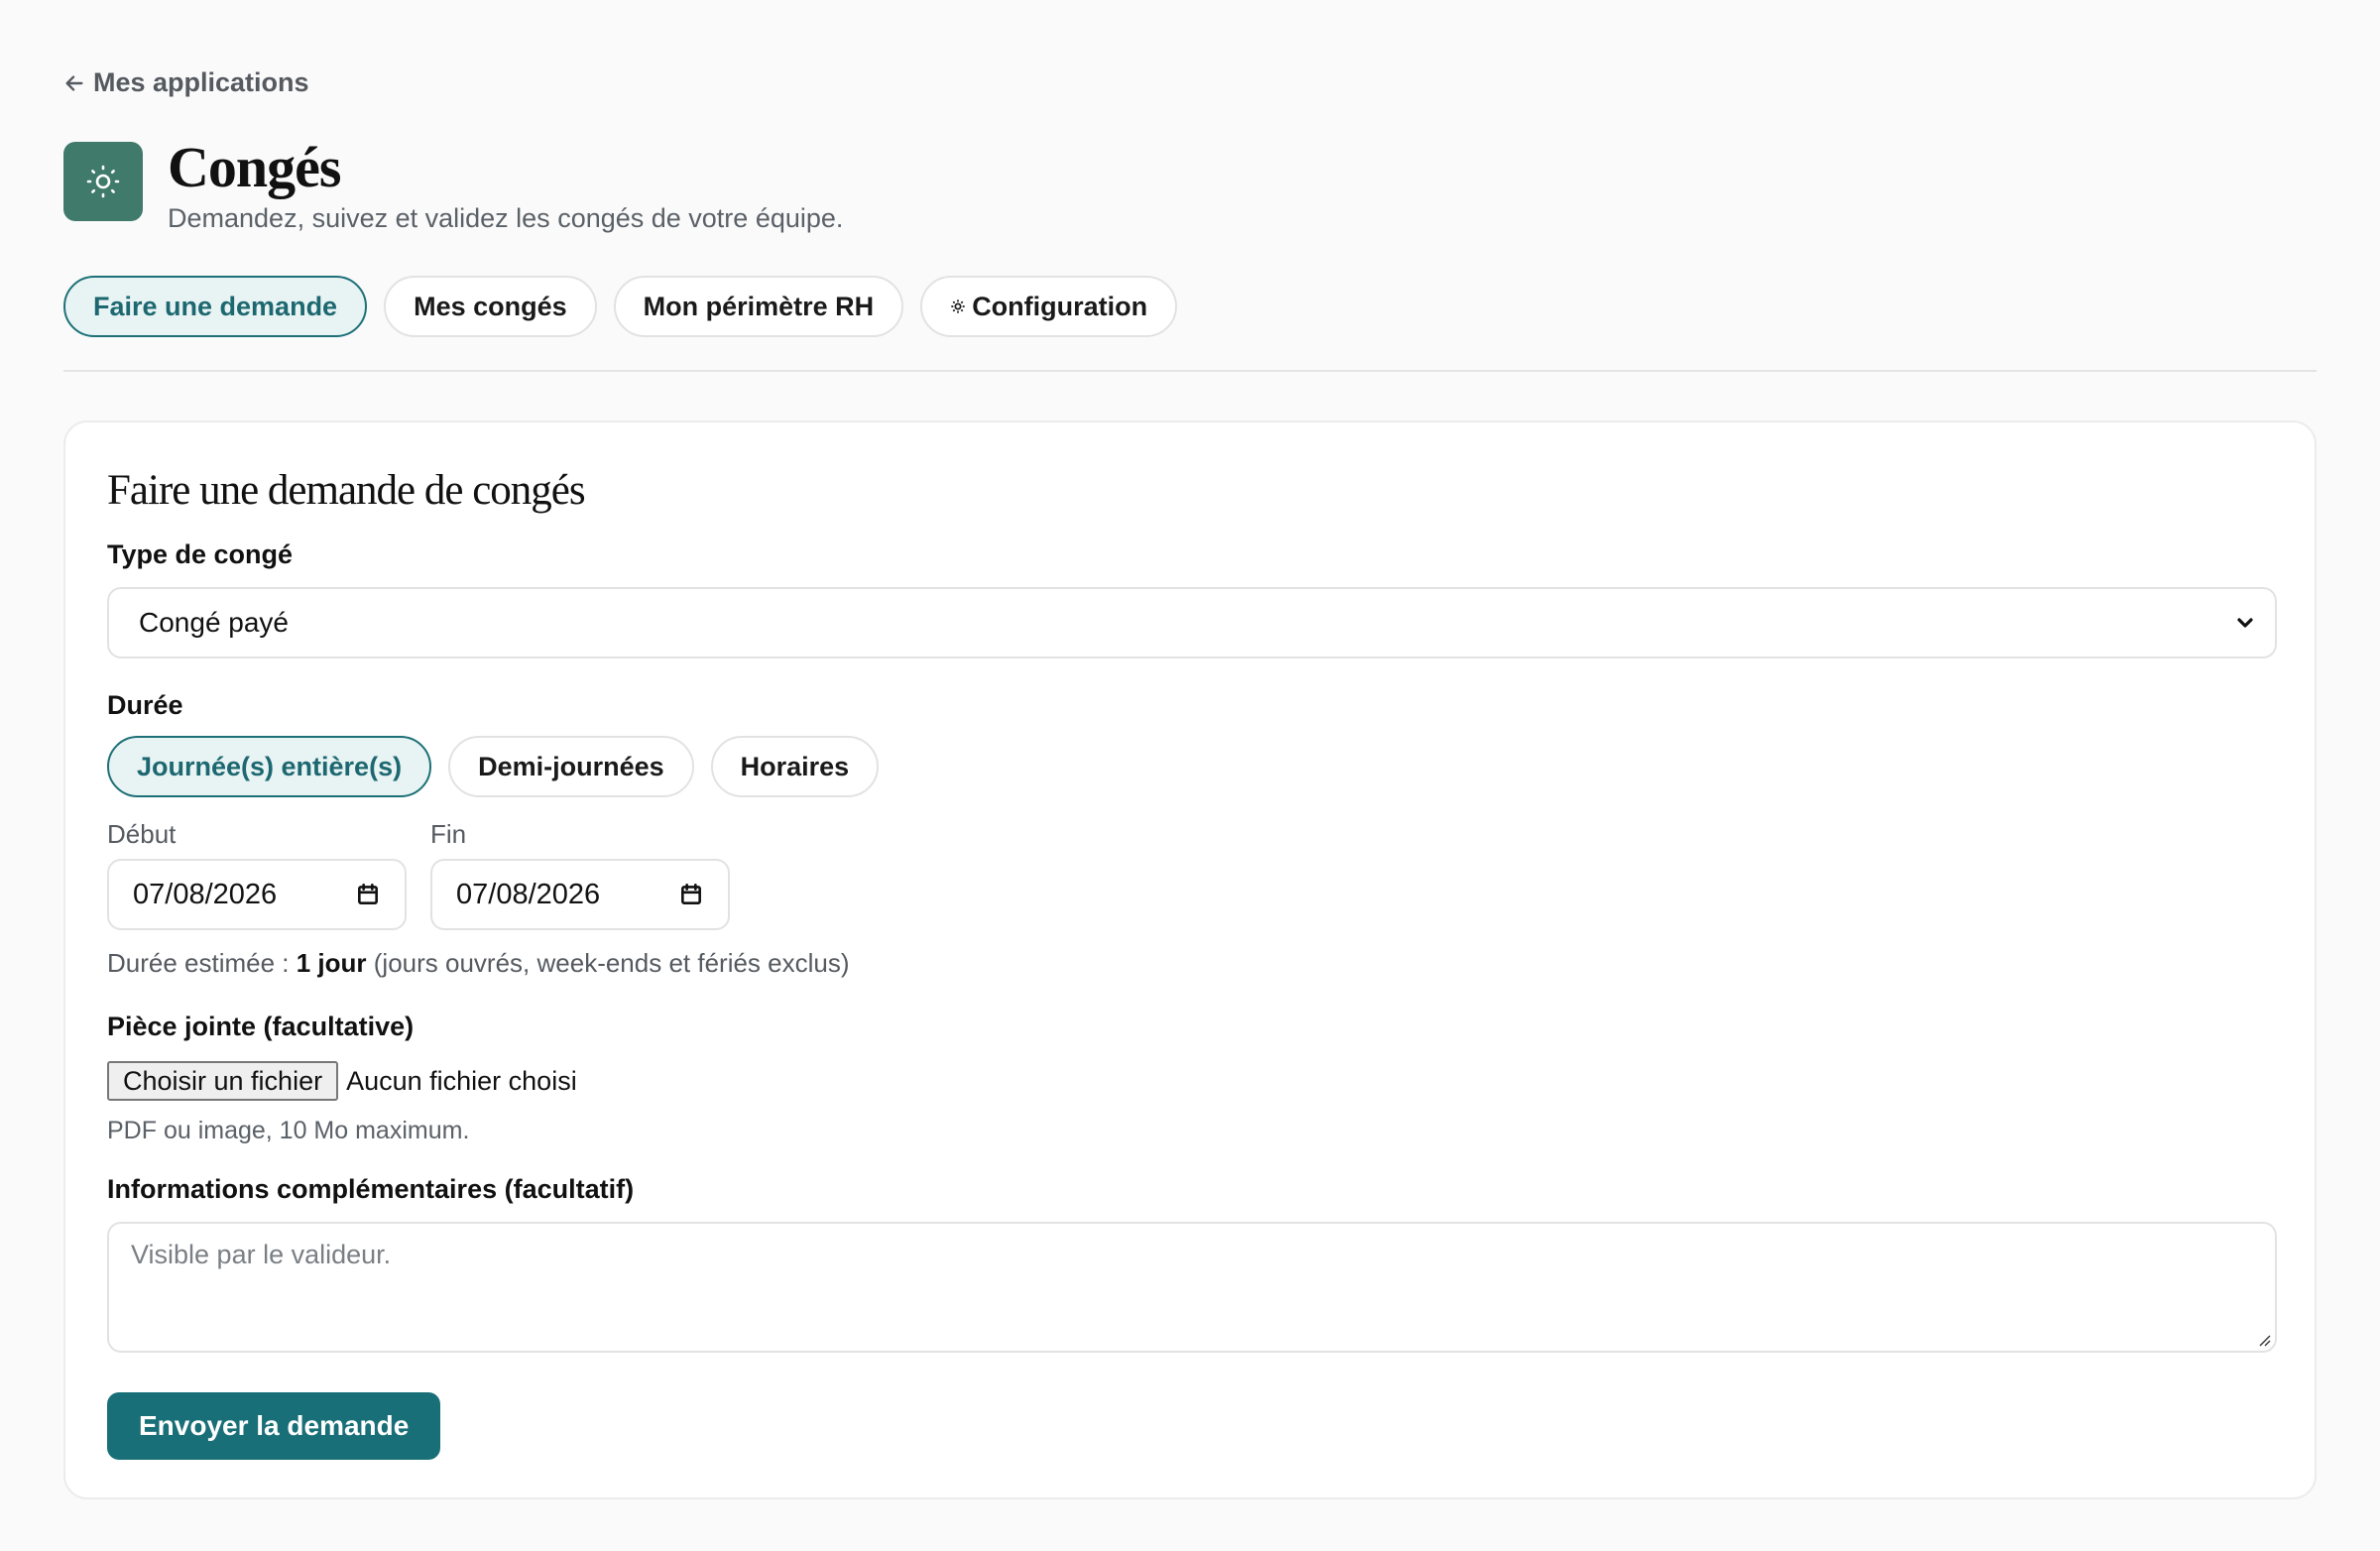 The height and width of the screenshot is (1551, 2380). I want to click on divider, so click(1190, 371).